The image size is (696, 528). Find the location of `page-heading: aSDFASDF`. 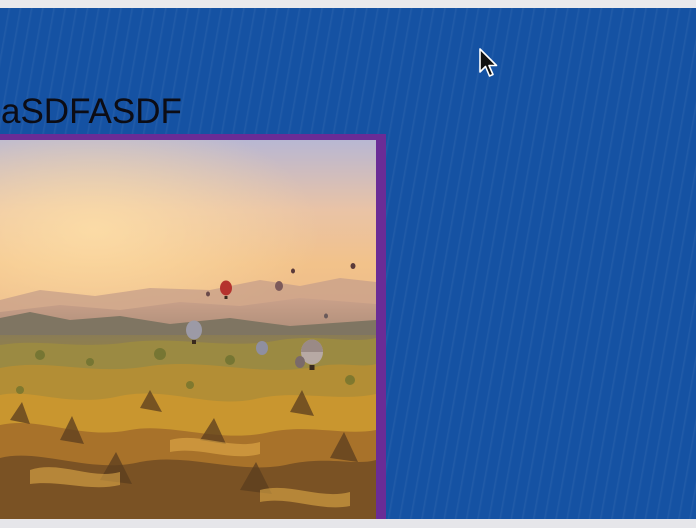

page-heading: aSDFASDF is located at coordinates (91, 111).